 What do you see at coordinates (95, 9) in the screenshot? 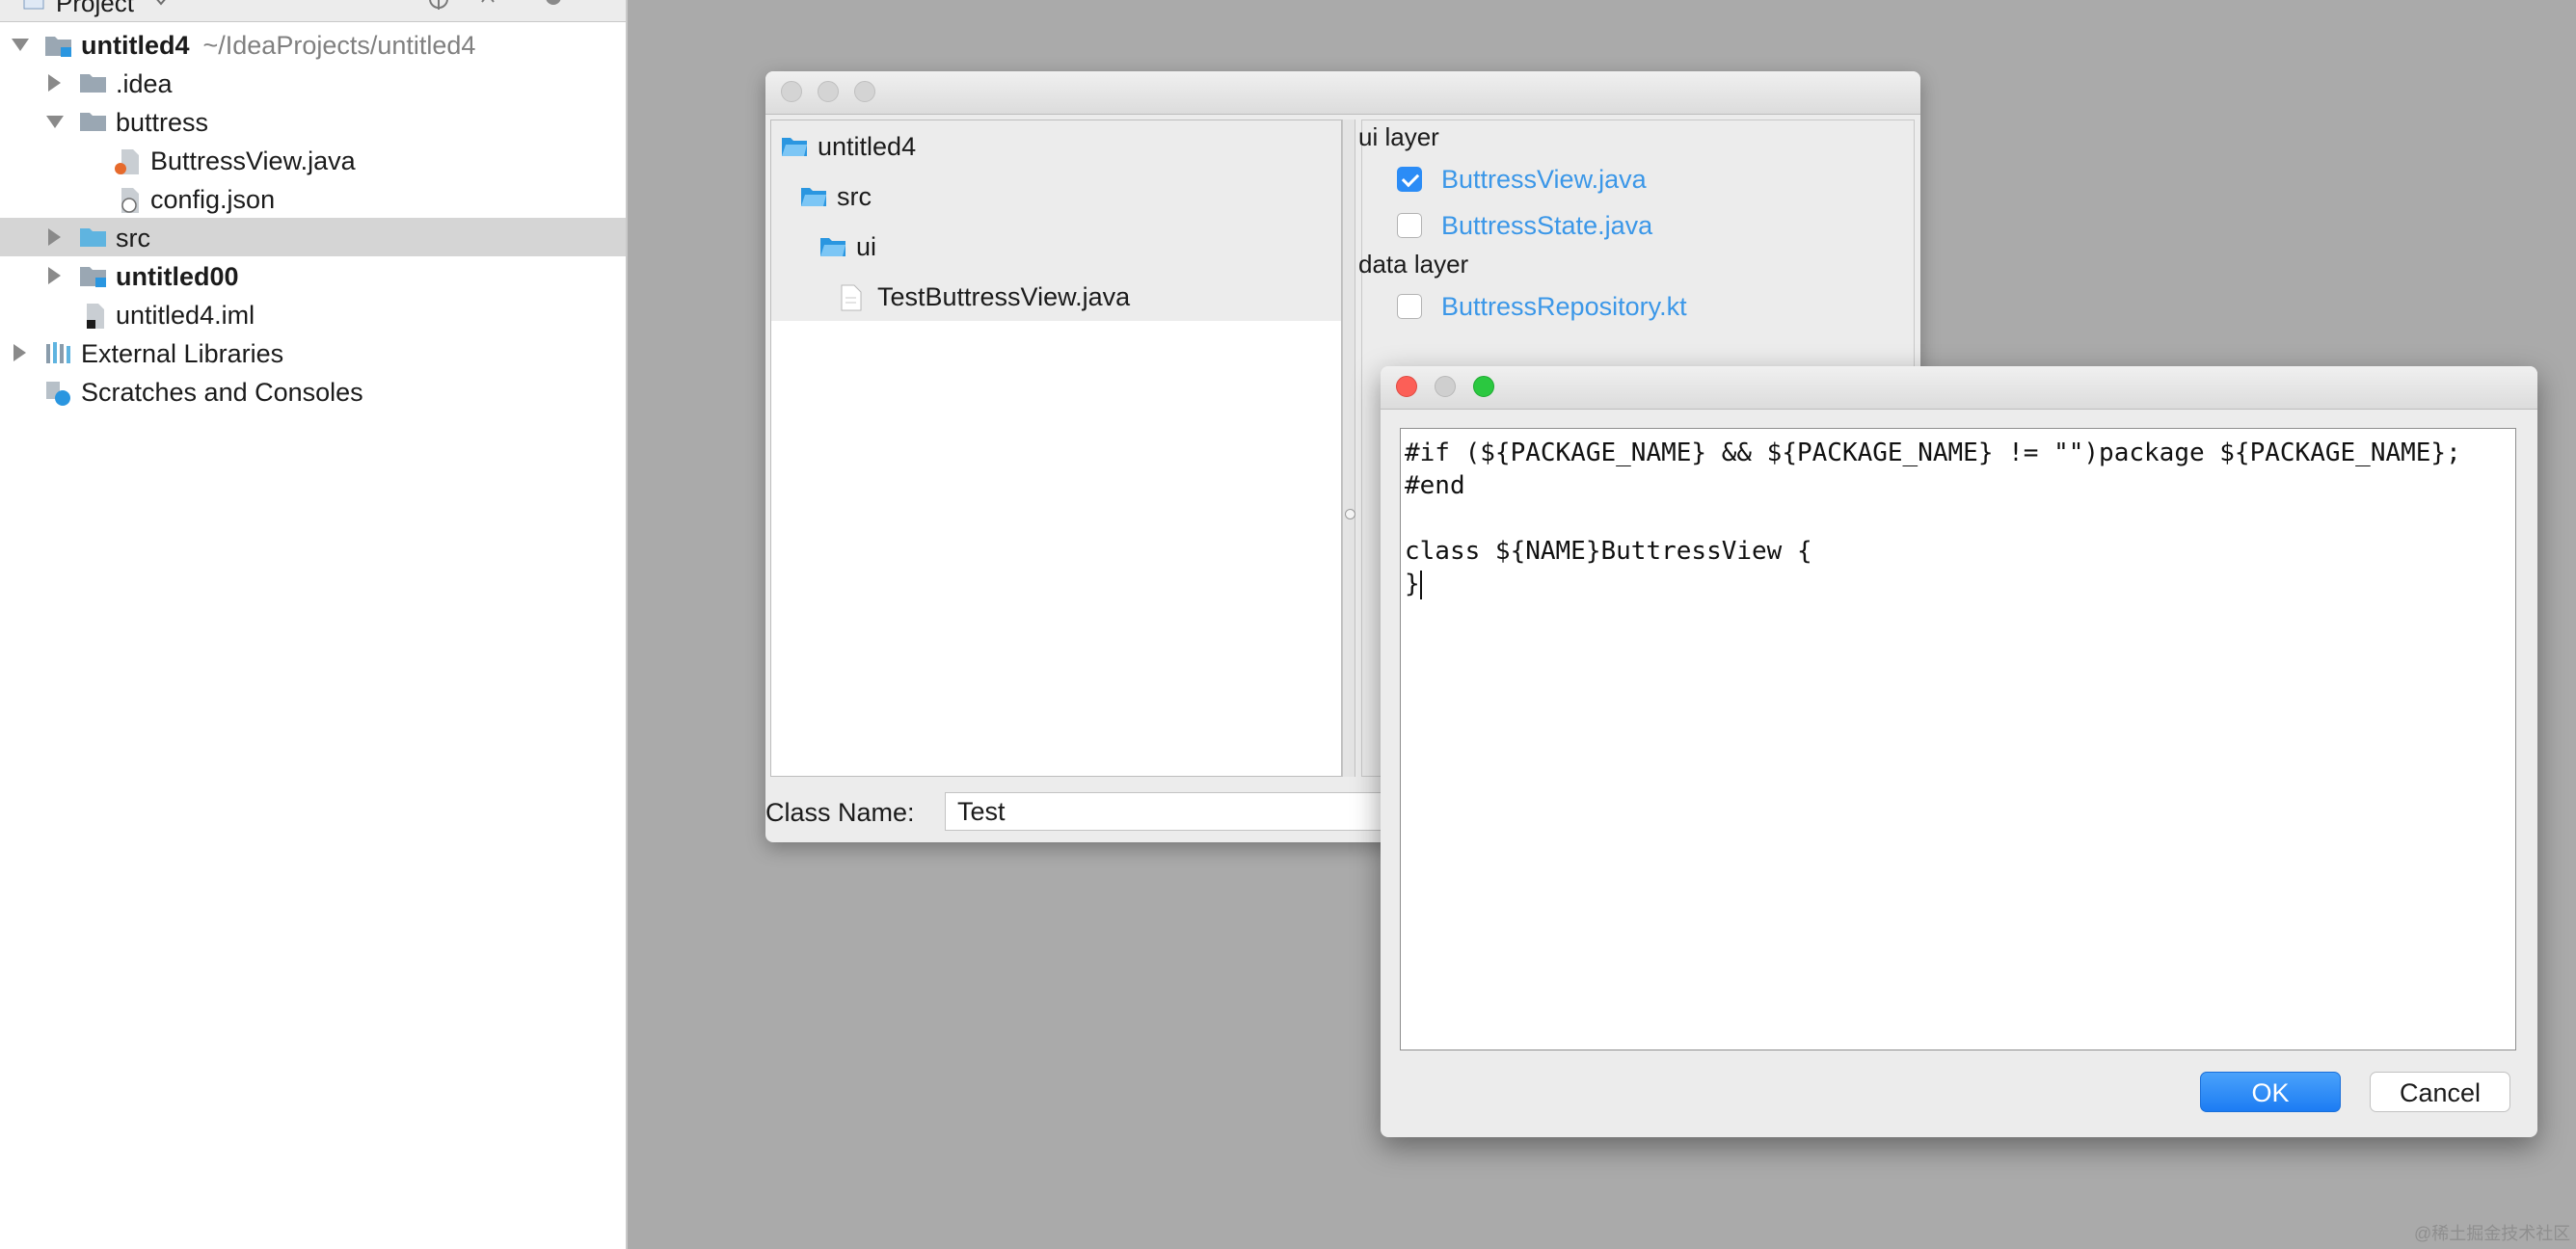
I see `project-view-label: Project` at bounding box center [95, 9].